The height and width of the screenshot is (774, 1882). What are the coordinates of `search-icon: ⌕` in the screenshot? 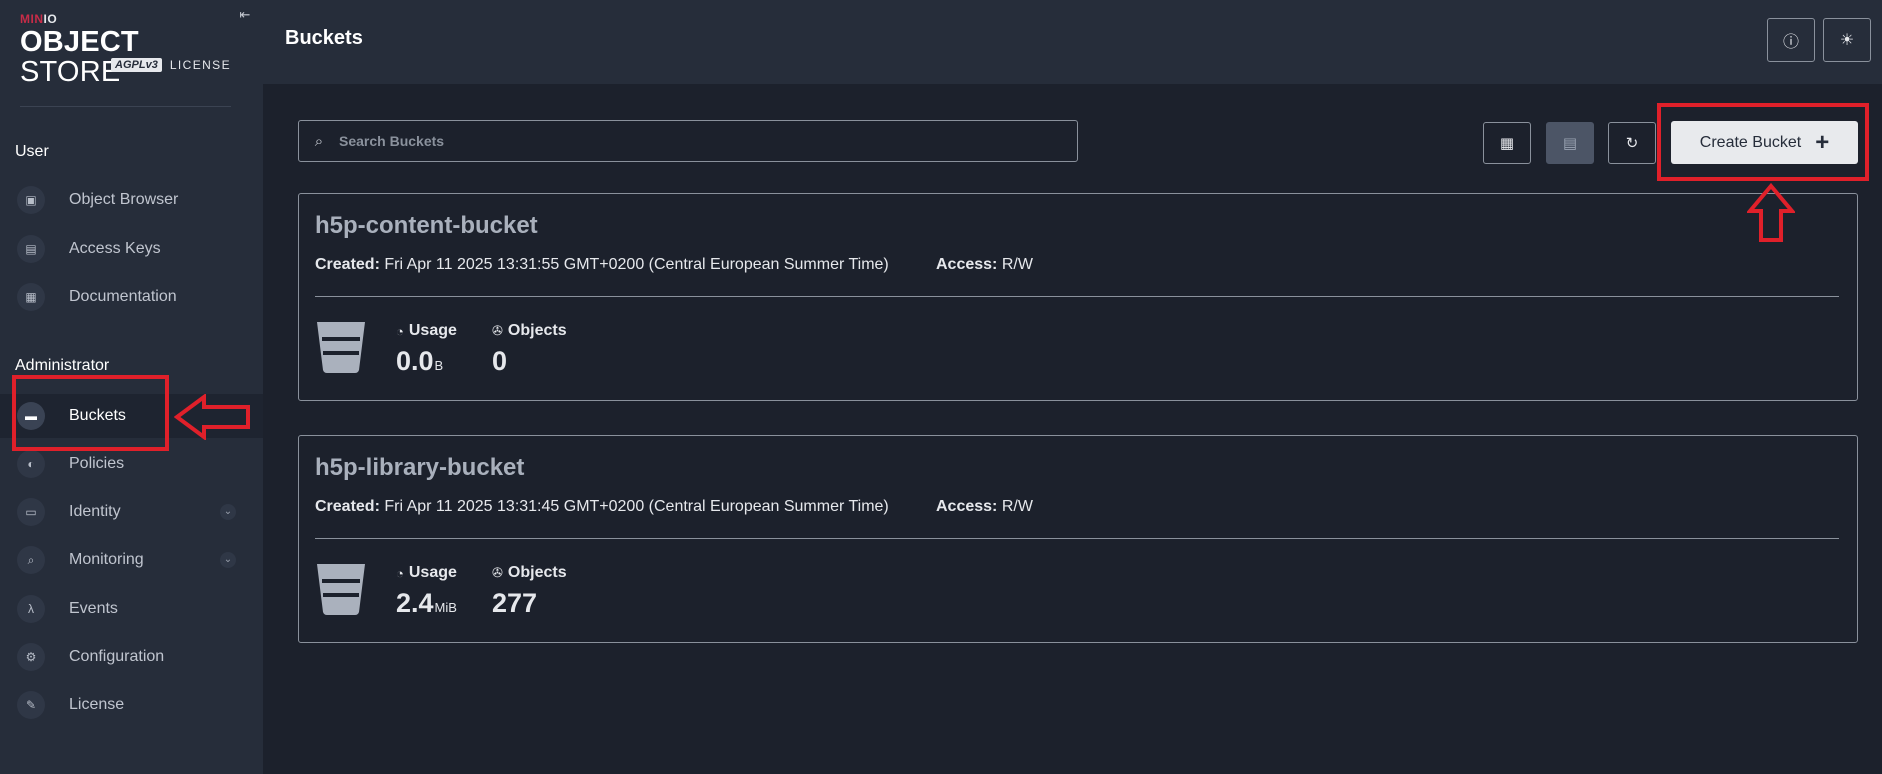 It's located at (319, 141).